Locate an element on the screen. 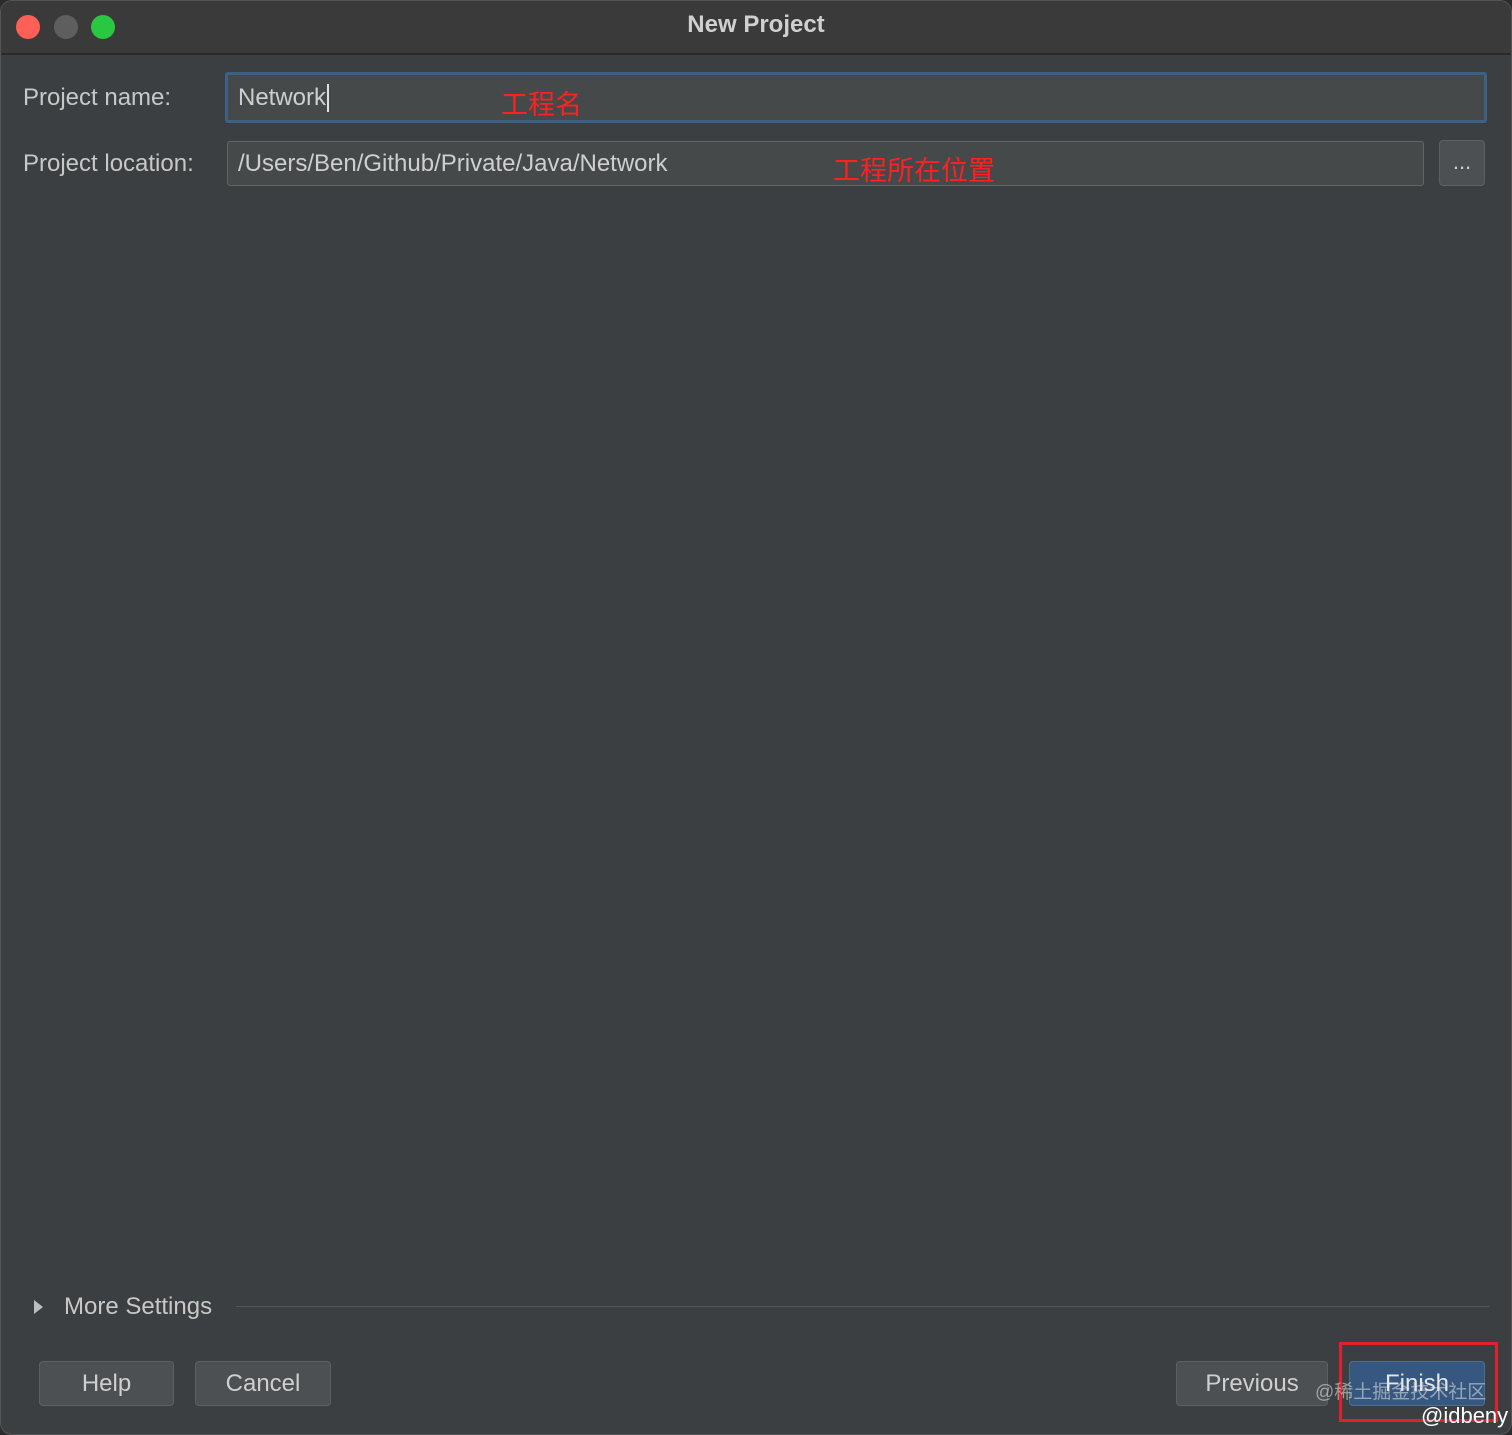 Image resolution: width=1512 pixels, height=1435 pixels. project-name-annotation: 工程名 is located at coordinates (541, 105).